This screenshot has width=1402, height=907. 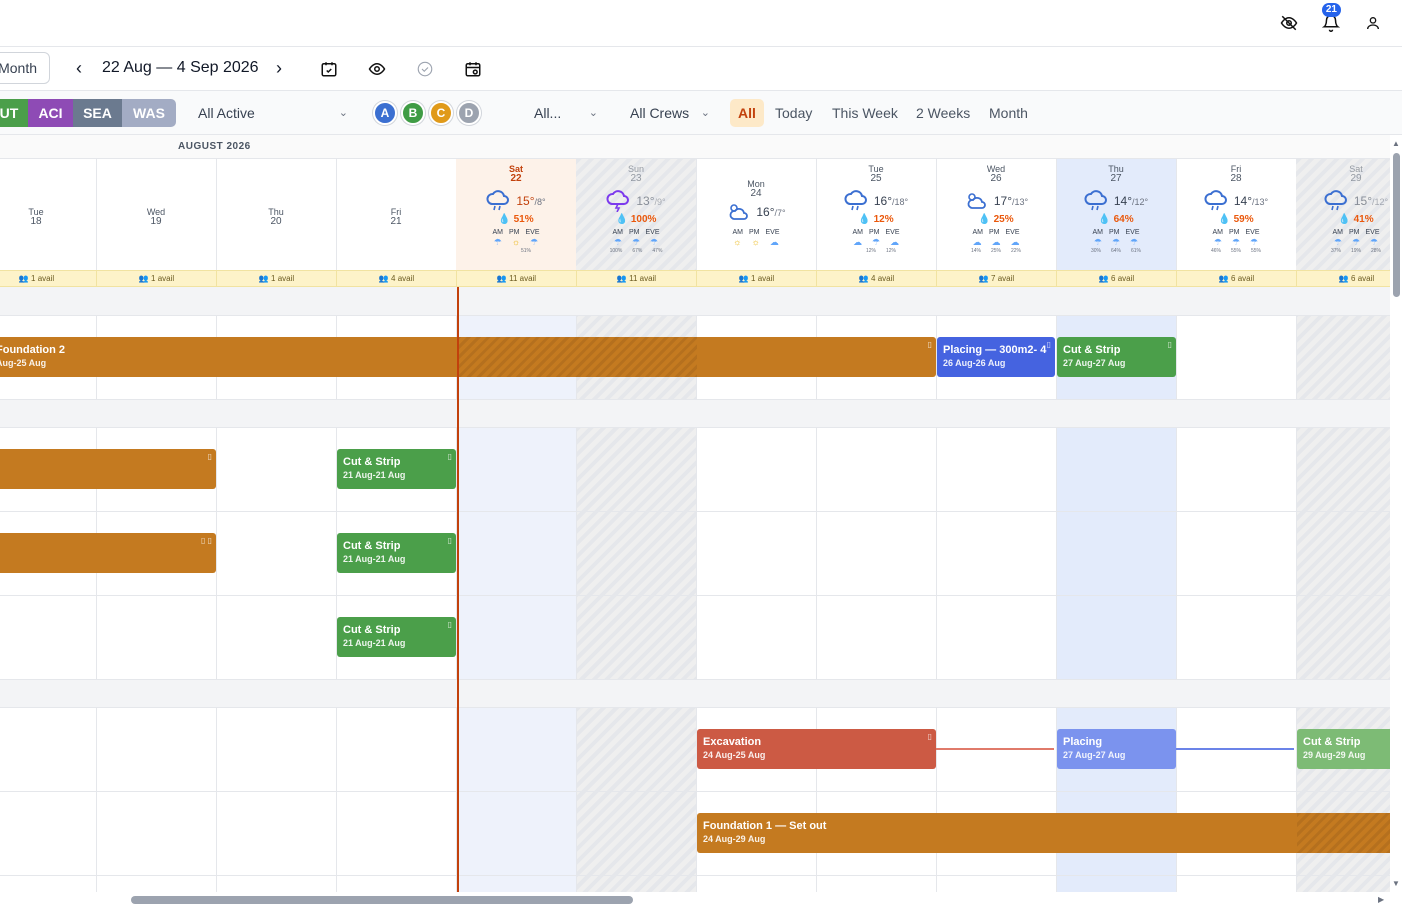 I want to click on task-bar: Placing — 300m2- 4 26 Aug-26 Aug ▯, so click(x=996, y=357).